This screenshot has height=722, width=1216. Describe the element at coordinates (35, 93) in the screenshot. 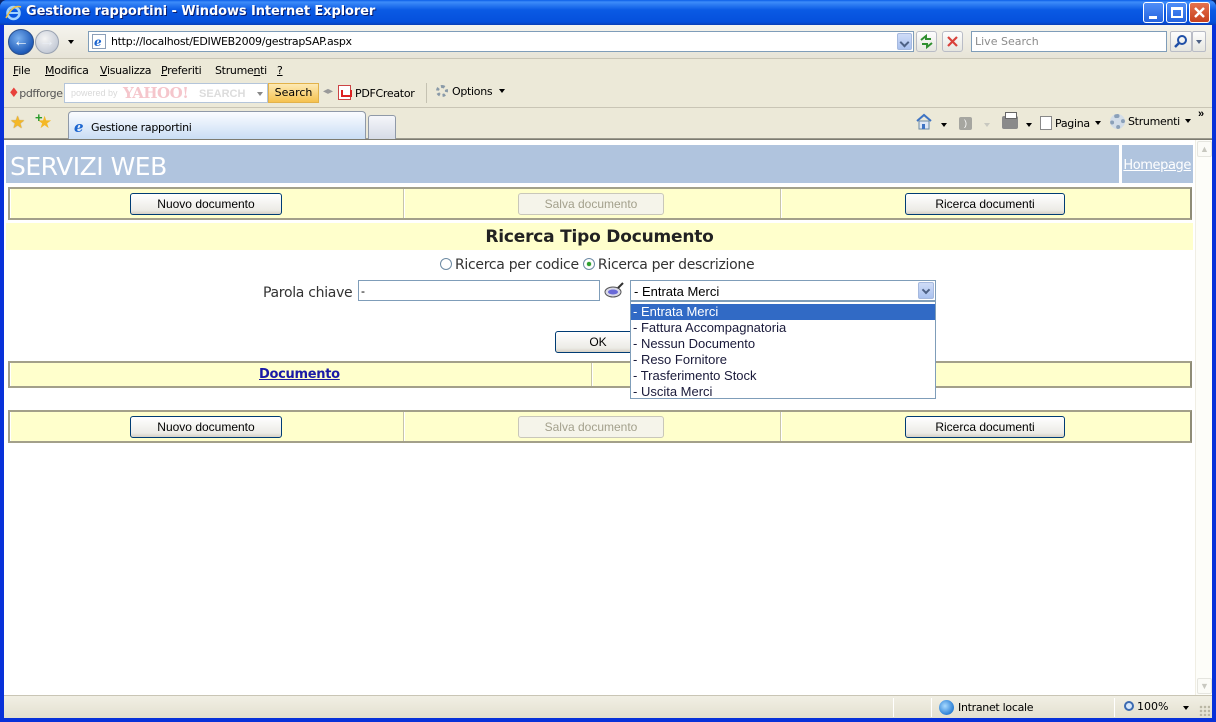

I see `pdfforge-logo: ♦pdfforge` at that location.